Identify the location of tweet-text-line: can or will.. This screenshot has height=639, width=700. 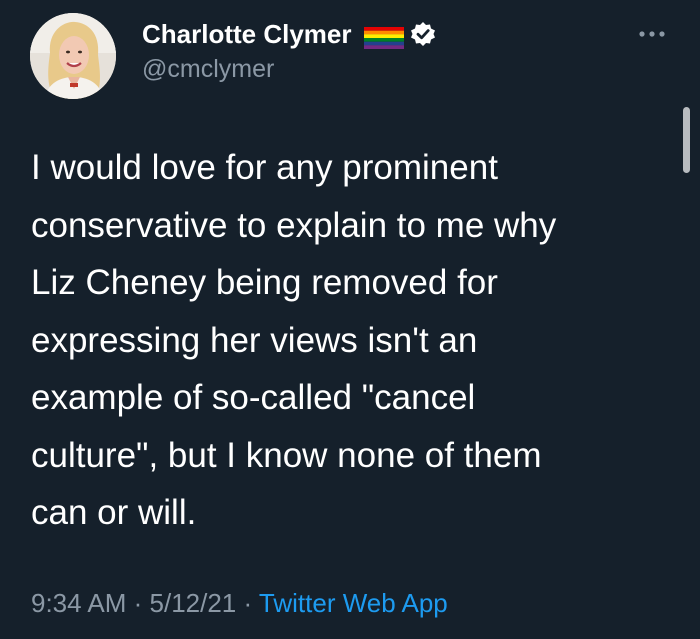
(114, 512).